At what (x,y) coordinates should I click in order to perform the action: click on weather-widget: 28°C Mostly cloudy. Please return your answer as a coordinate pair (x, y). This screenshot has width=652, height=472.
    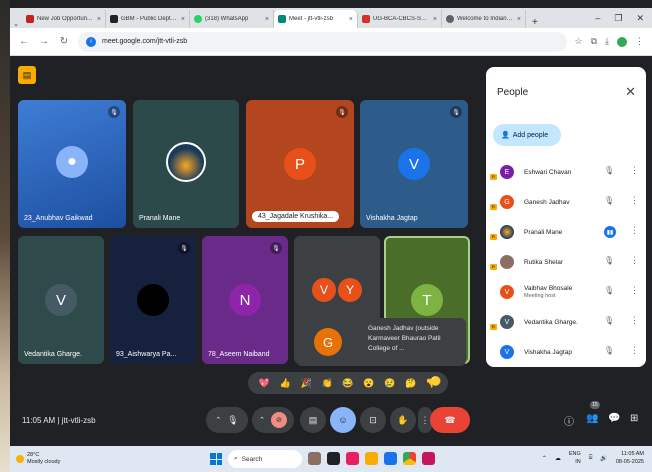
    Looking at the image, I should click on (38, 459).